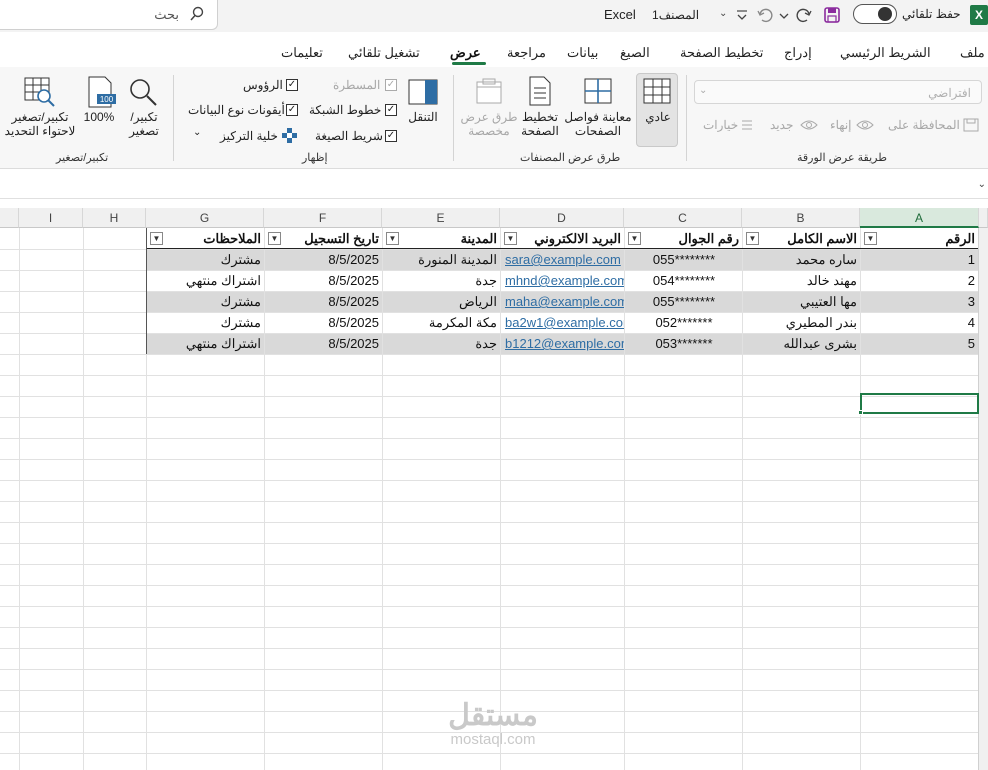  What do you see at coordinates (114, 218) in the screenshot?
I see `column-header-h: H` at bounding box center [114, 218].